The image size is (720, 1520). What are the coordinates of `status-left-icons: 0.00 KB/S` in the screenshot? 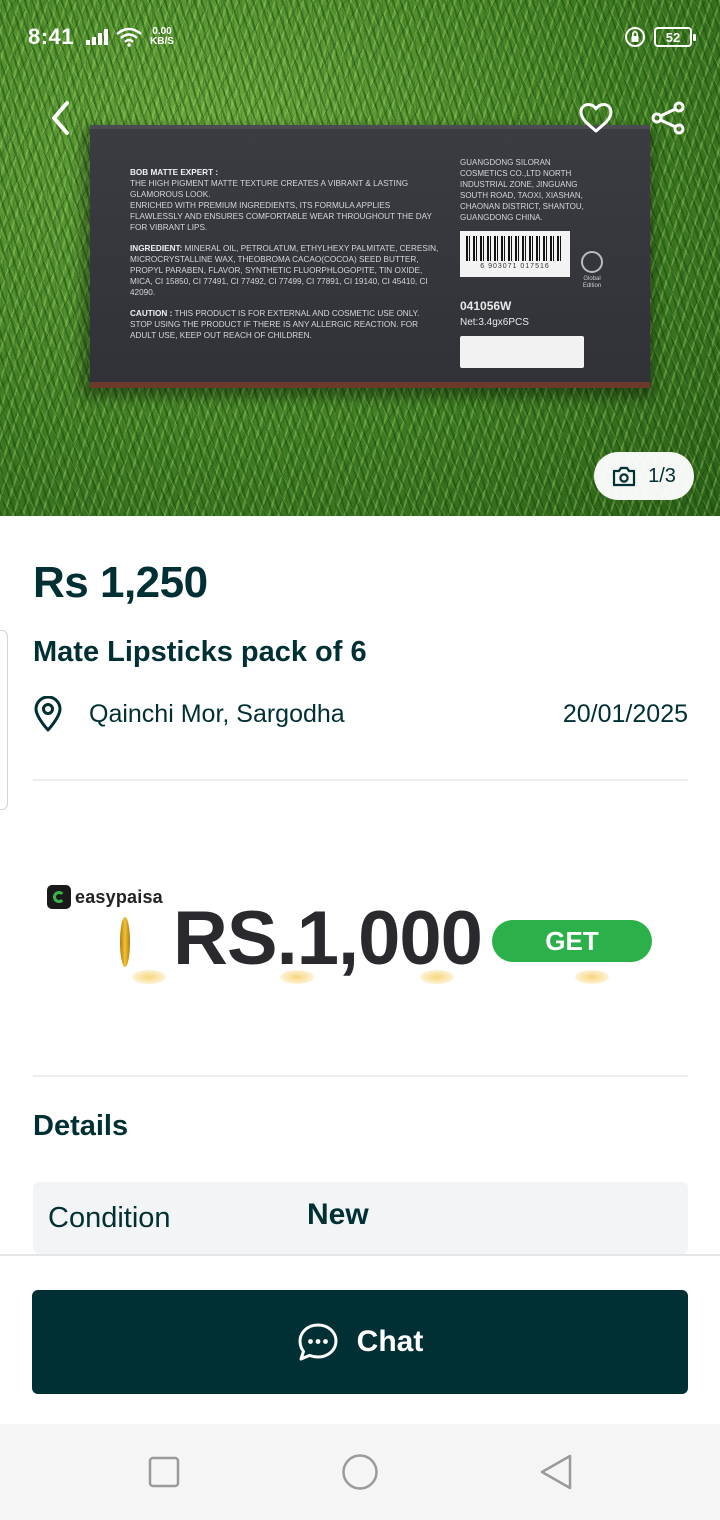 It's located at (130, 37).